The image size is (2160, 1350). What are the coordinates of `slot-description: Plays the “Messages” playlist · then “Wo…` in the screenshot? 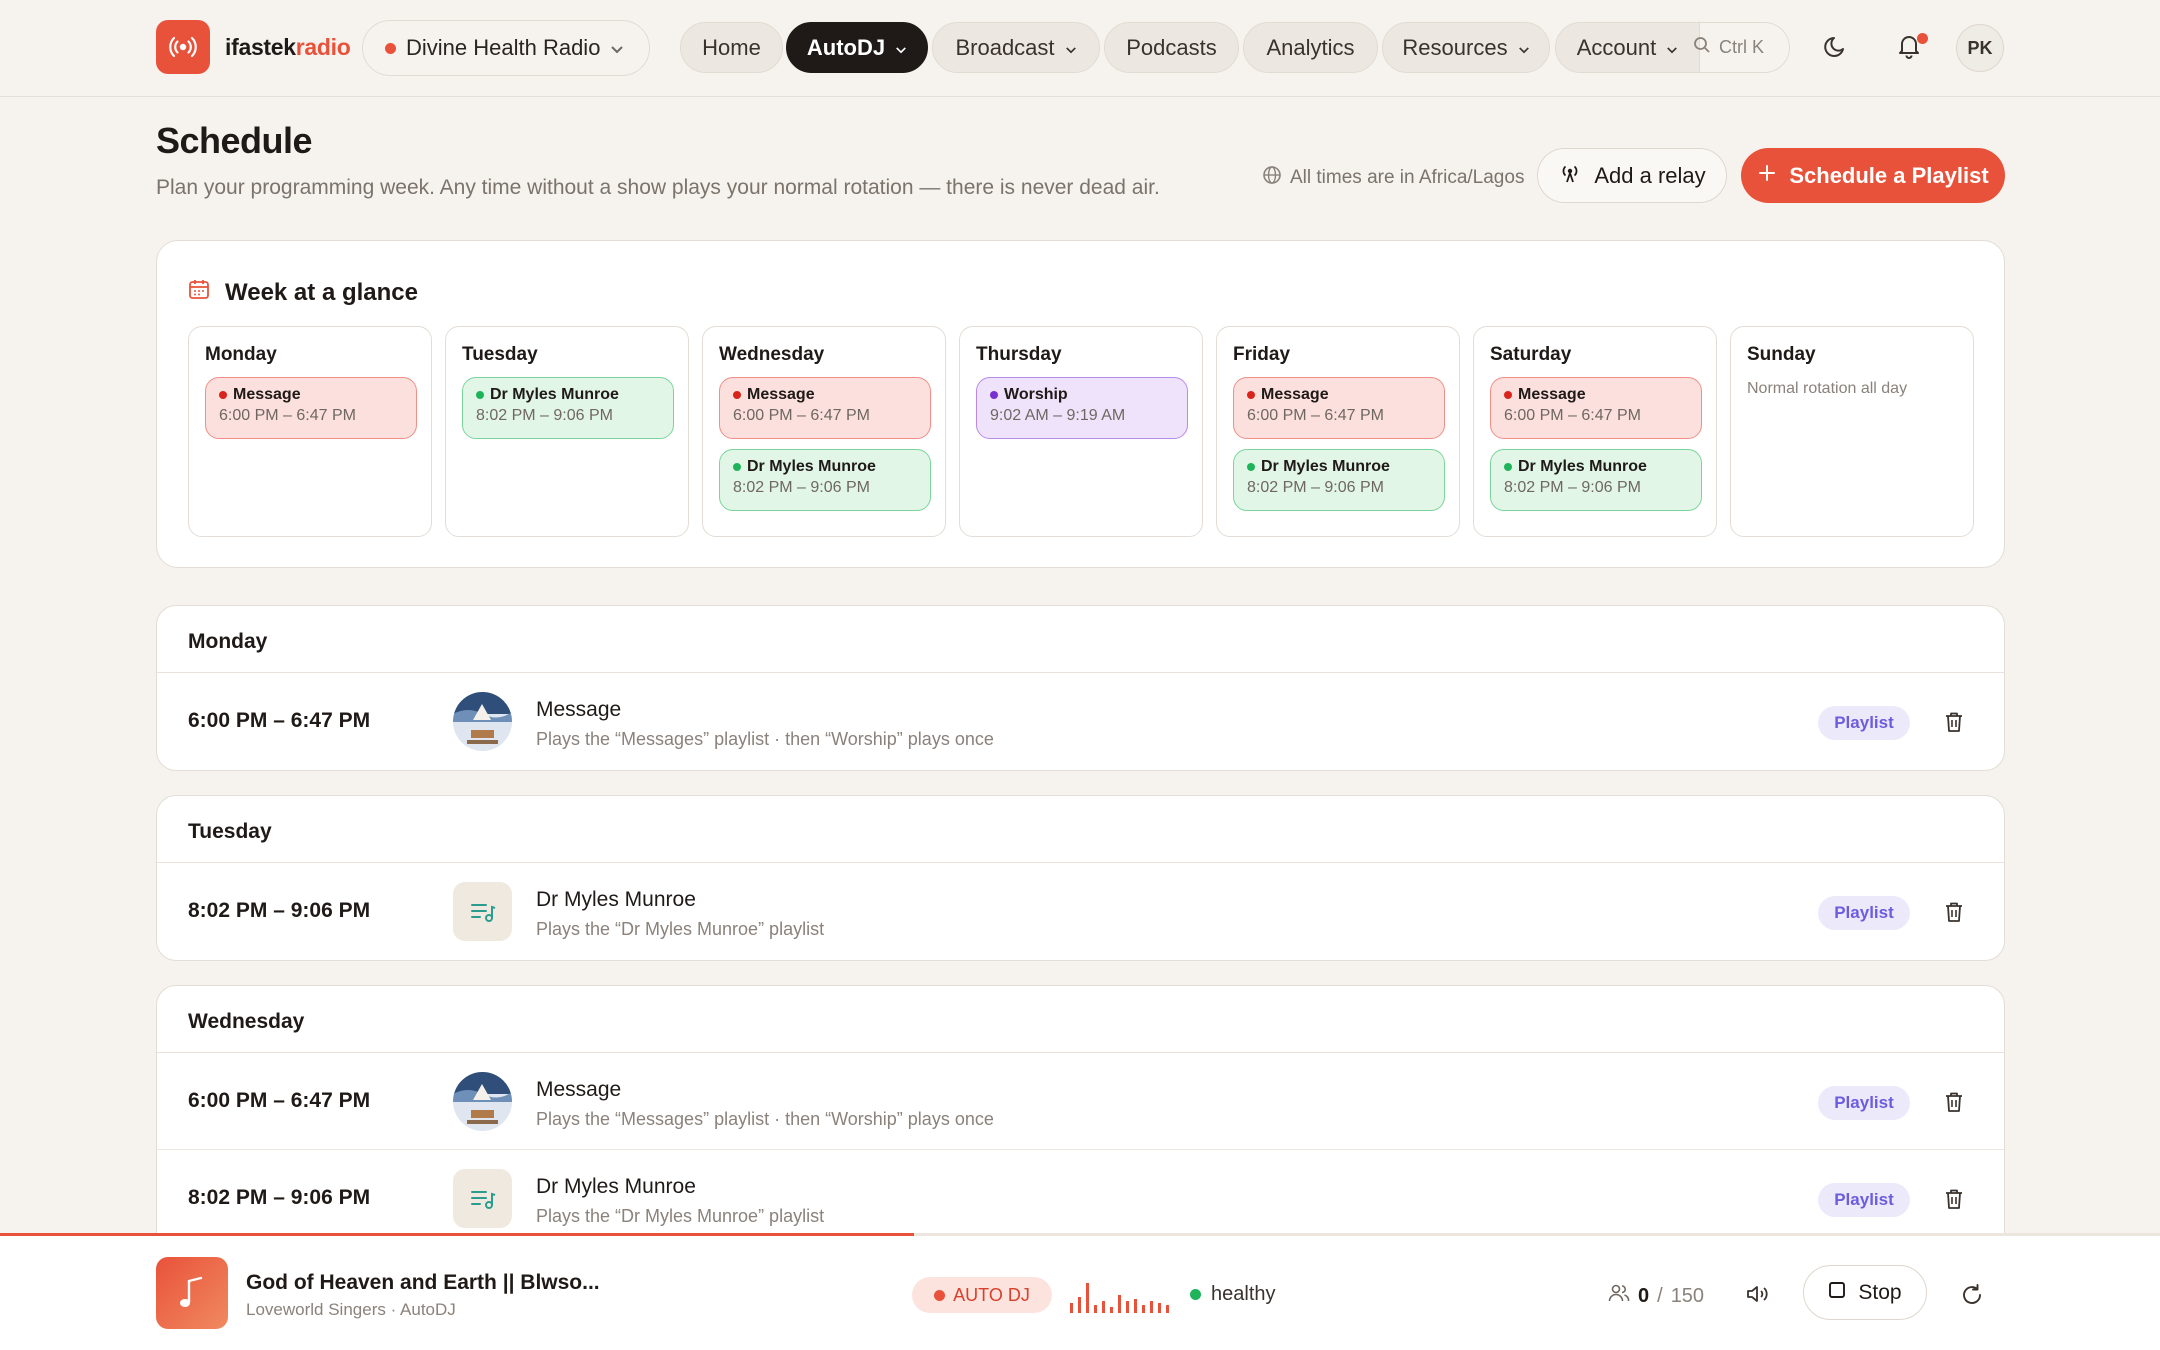 It's located at (765, 739).